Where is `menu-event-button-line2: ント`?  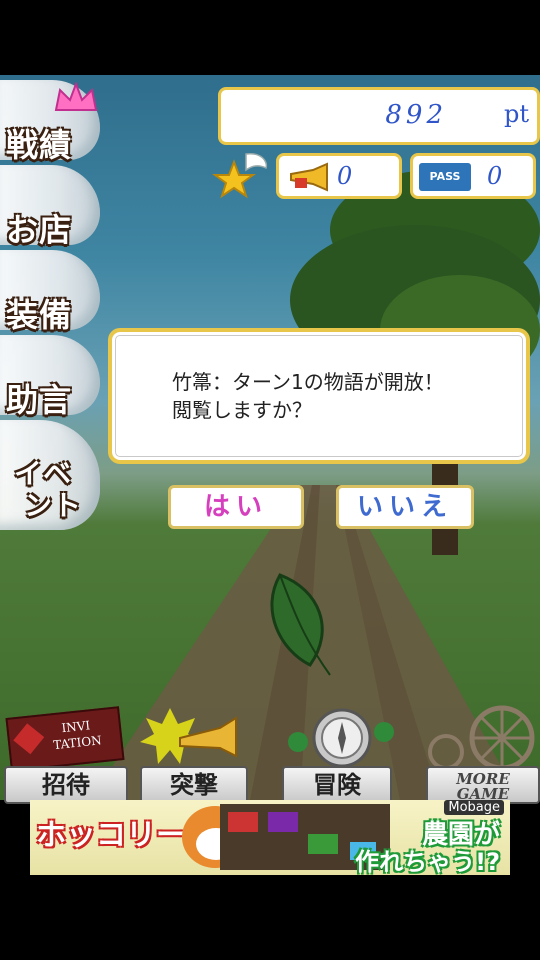
menu-event-button-line2: ント is located at coordinates (53, 504).